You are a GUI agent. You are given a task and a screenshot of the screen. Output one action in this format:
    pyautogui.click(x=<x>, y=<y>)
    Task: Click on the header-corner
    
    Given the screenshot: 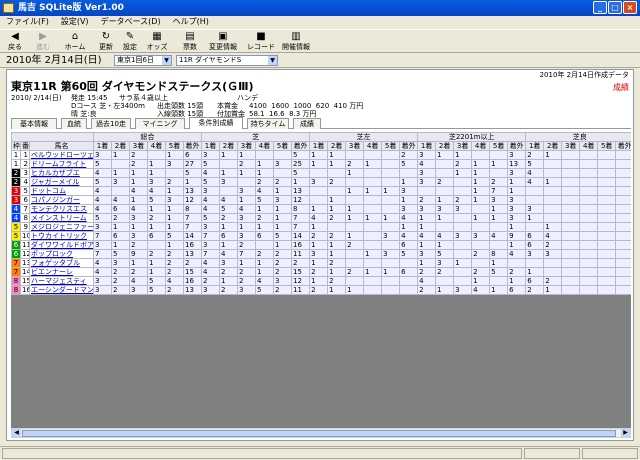 What is the action you would take?
    pyautogui.click(x=52, y=137)
    